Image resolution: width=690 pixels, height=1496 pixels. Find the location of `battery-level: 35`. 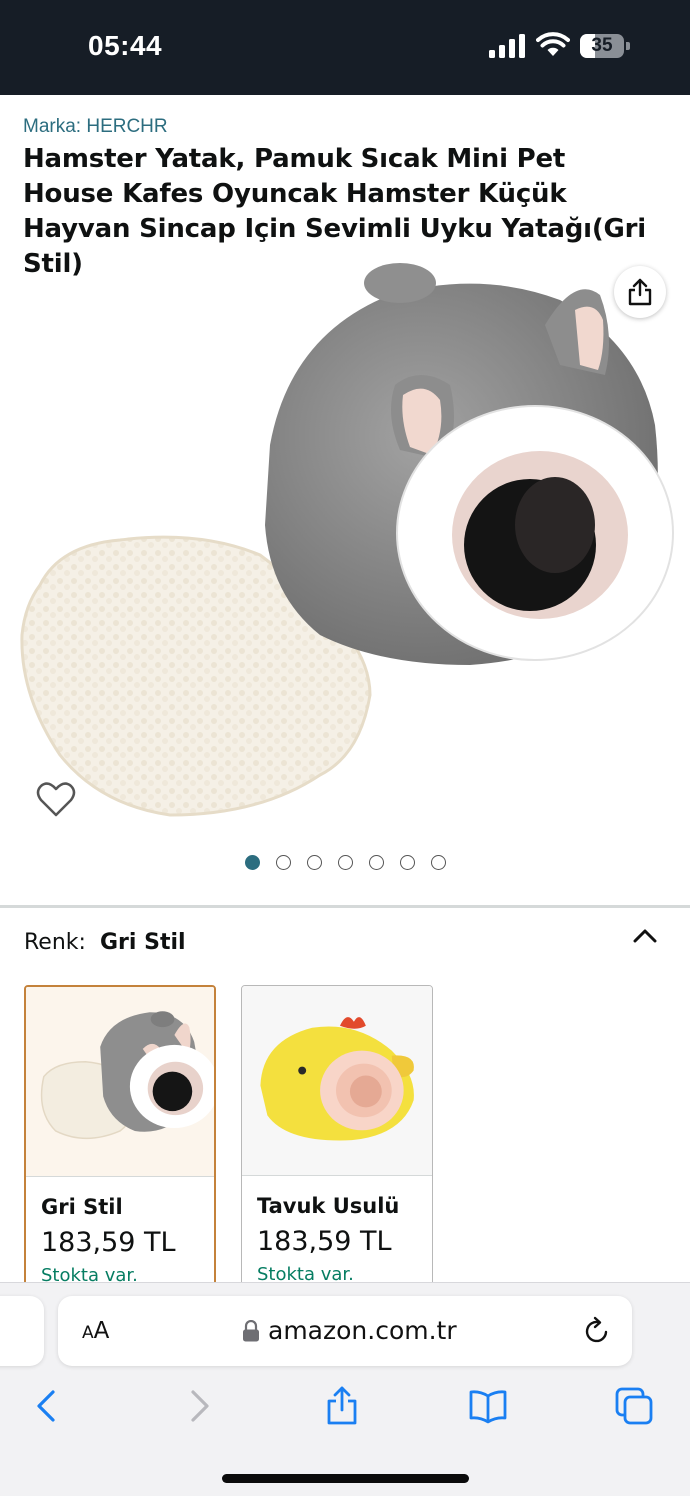

battery-level: 35 is located at coordinates (602, 45).